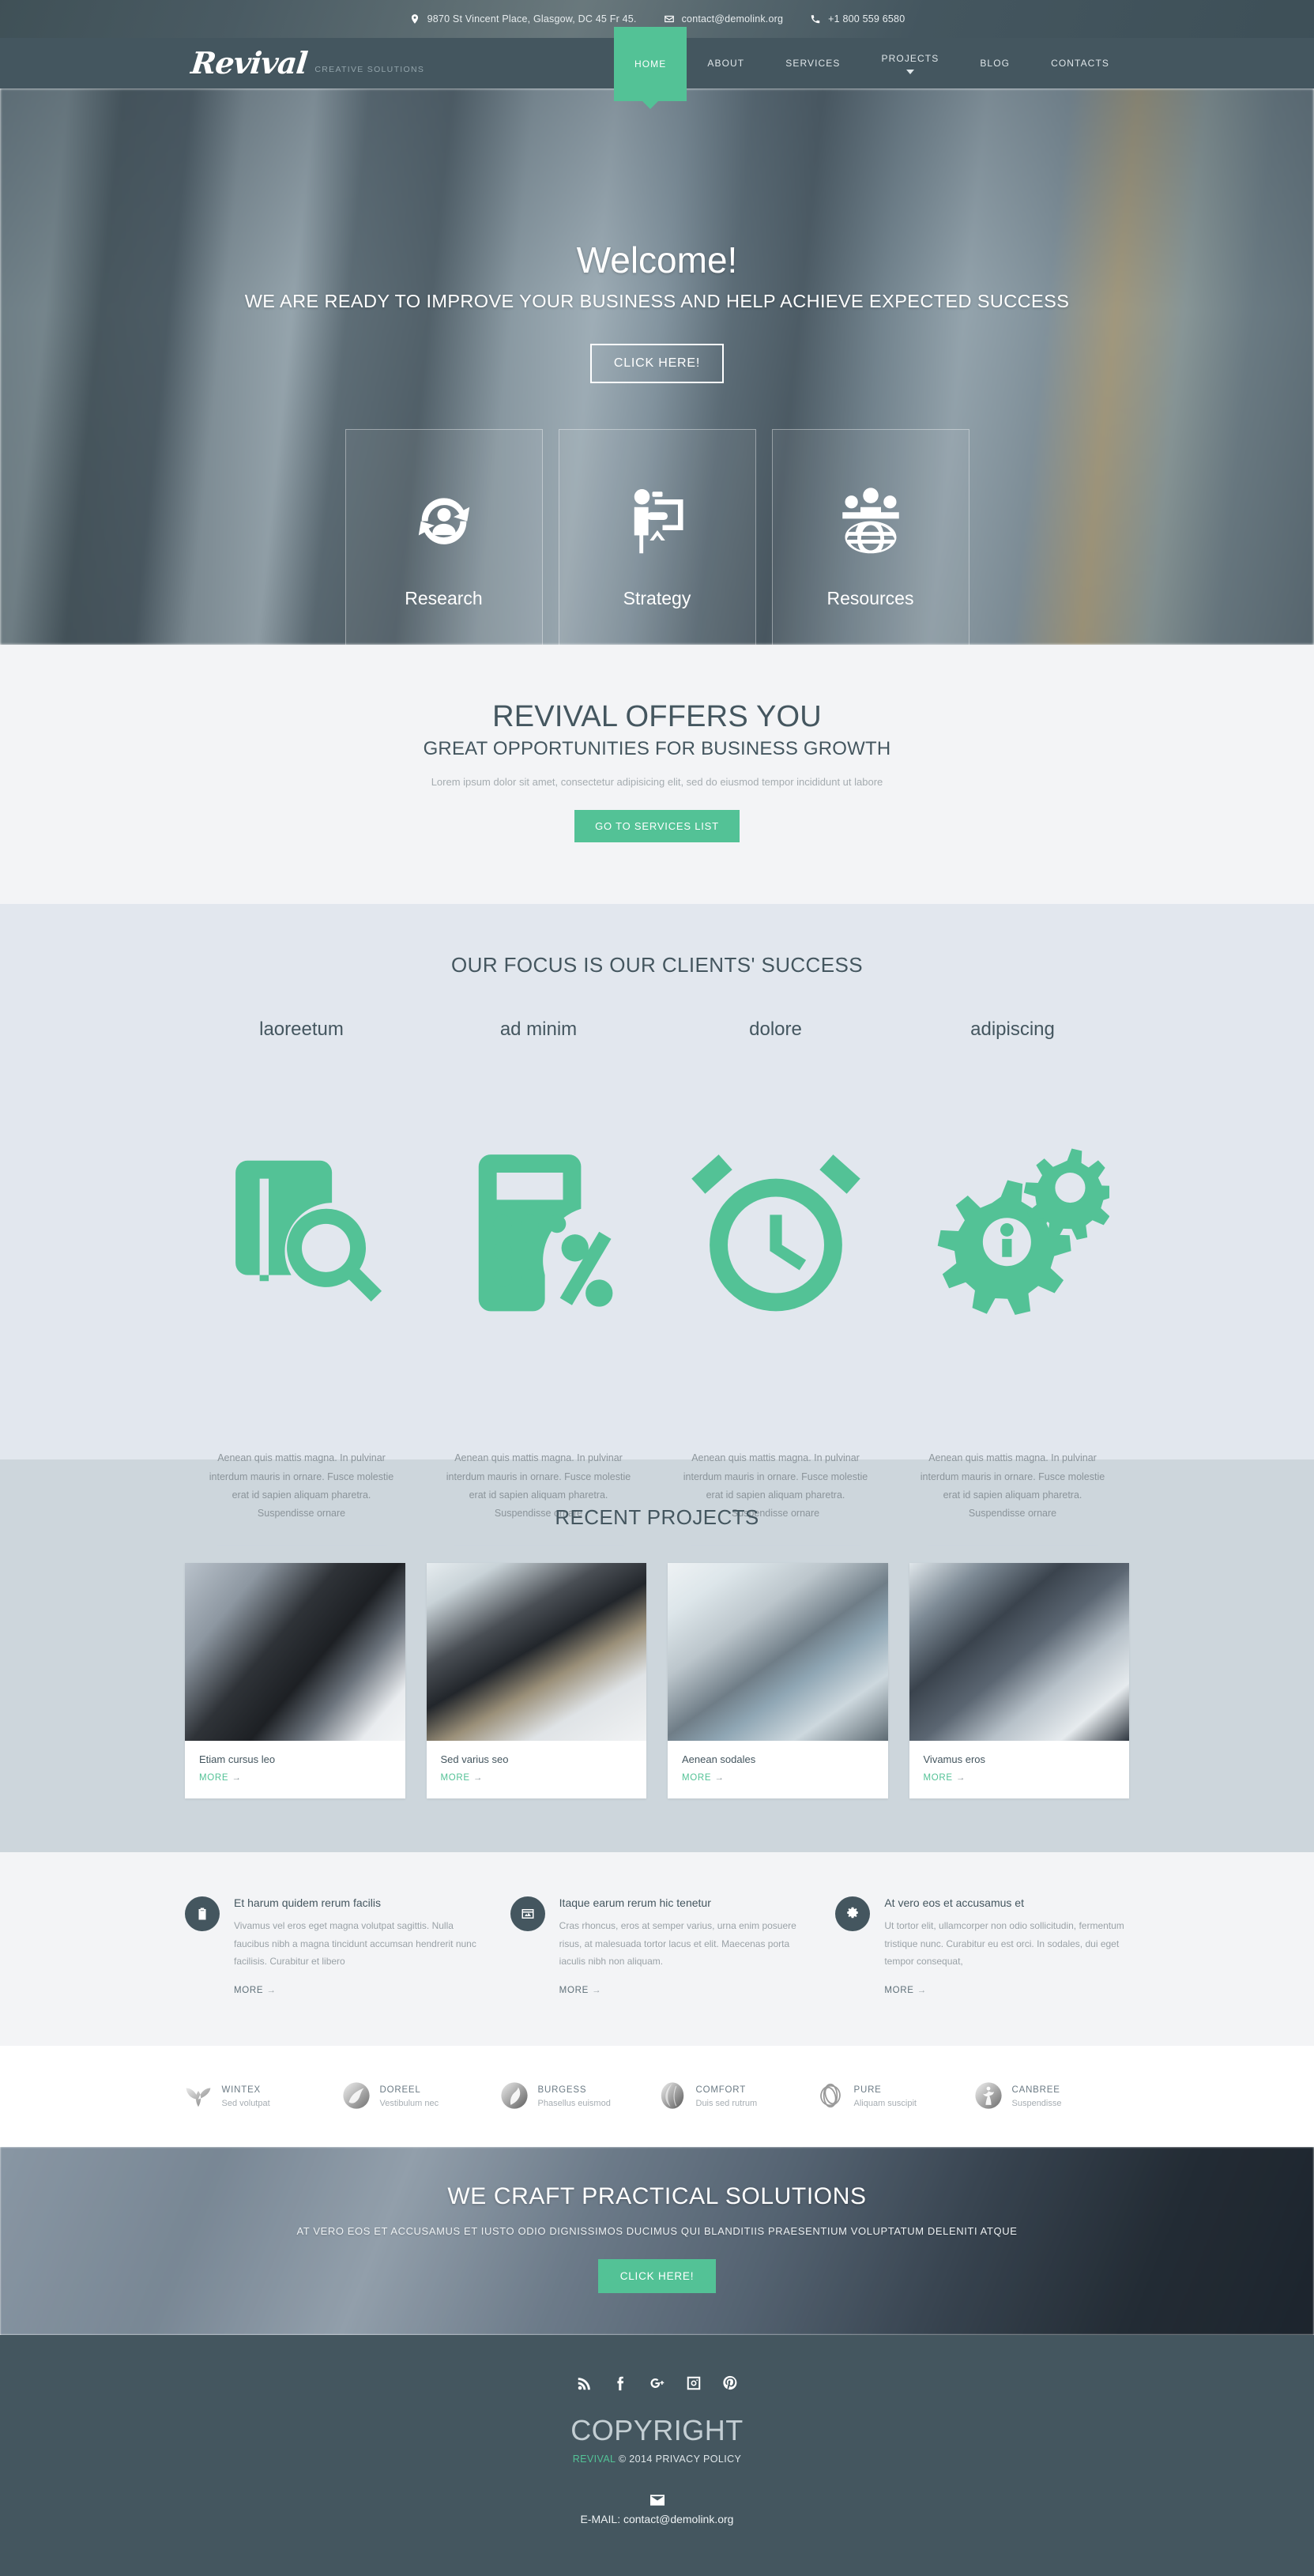 The height and width of the screenshot is (2576, 1314). Describe the element at coordinates (730, 2383) in the screenshot. I see `pinterest-icon` at that location.